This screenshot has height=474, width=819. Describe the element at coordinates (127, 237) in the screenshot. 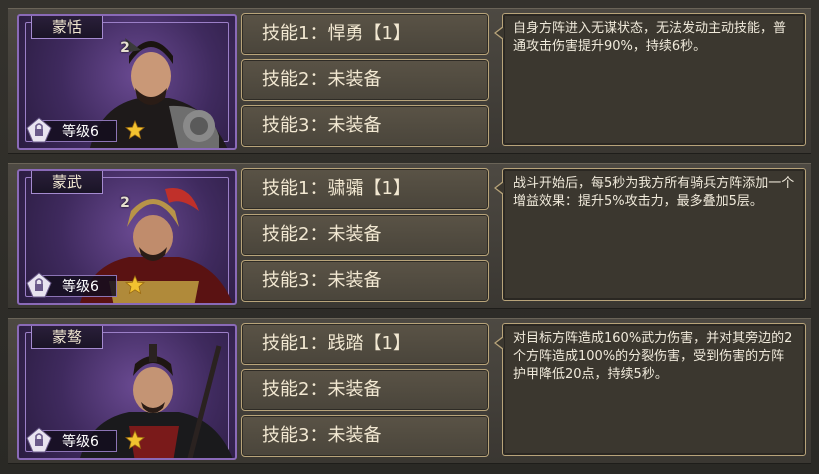

I see `hero-portrait: 2 蒙武 等级6` at that location.